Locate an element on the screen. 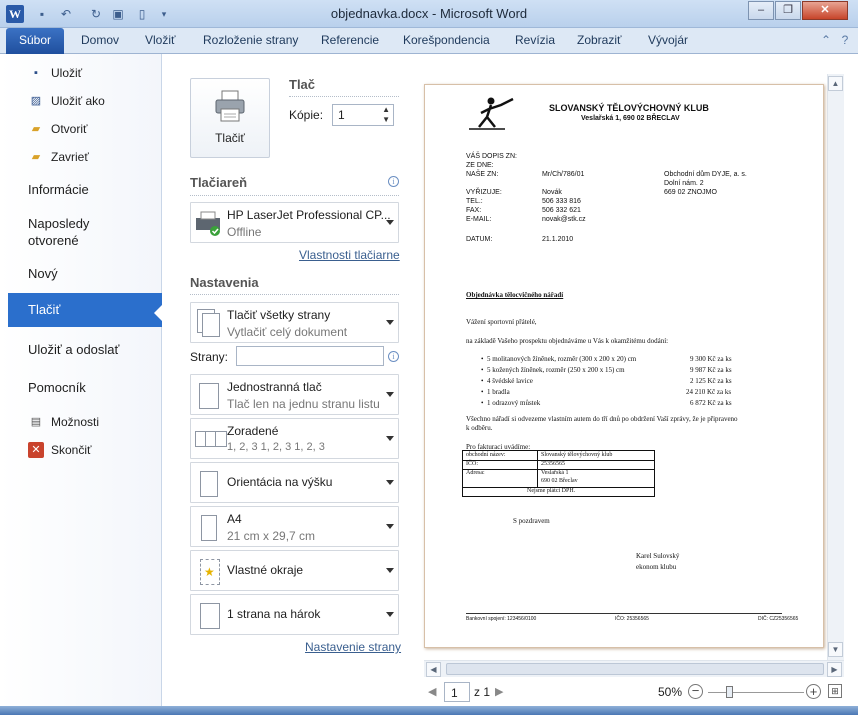 The width and height of the screenshot is (858, 715). copies-stepper: 1 ▲ ▼ is located at coordinates (363, 115).